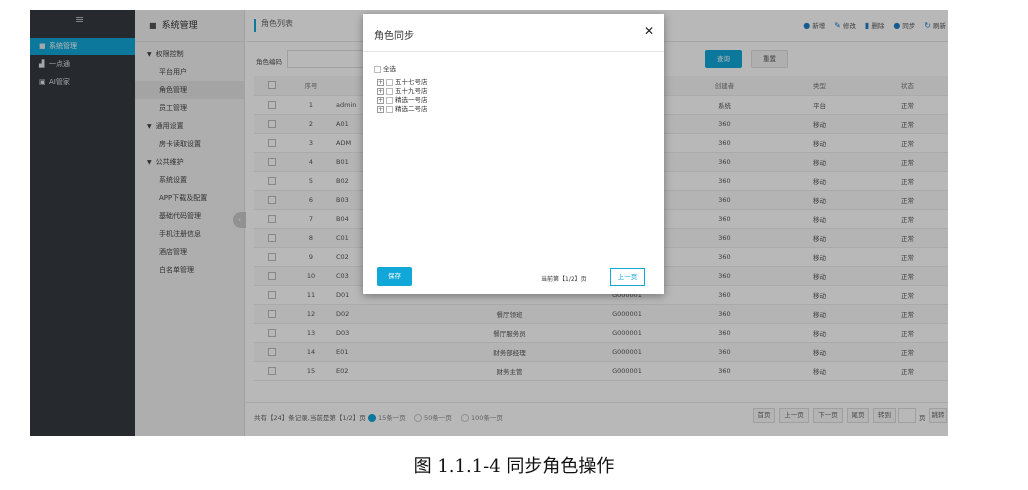 This screenshot has width=1028, height=490. I want to click on dialog-title: 角色同步, so click(394, 36).